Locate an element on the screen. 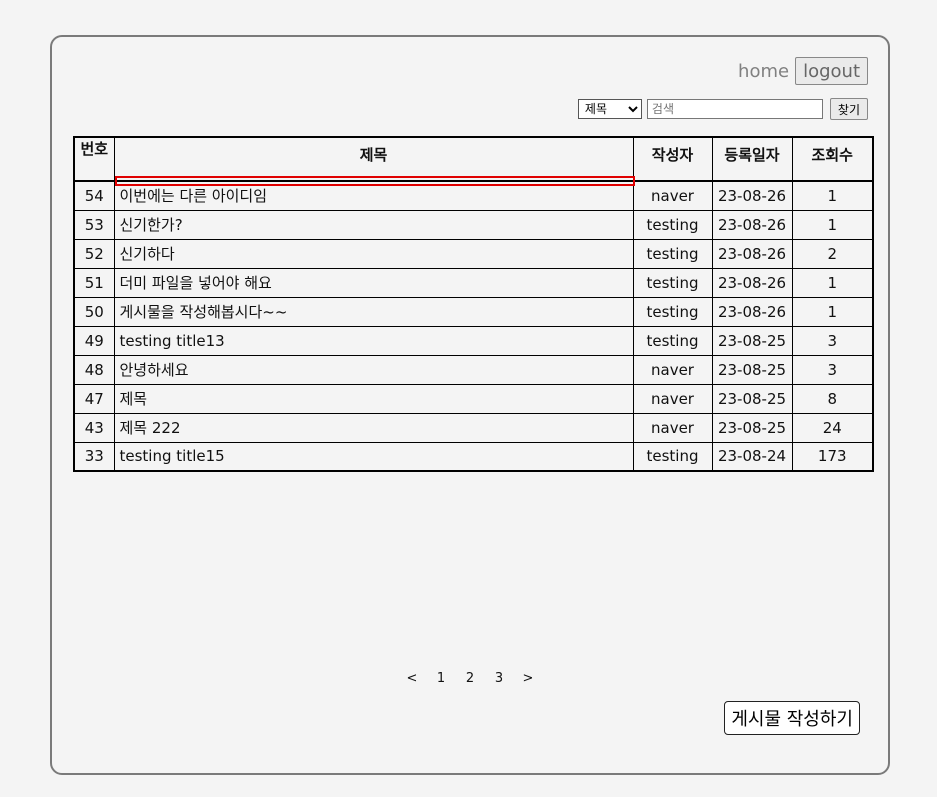 The image size is (937, 797). search-type-select: 제목 is located at coordinates (609, 109).